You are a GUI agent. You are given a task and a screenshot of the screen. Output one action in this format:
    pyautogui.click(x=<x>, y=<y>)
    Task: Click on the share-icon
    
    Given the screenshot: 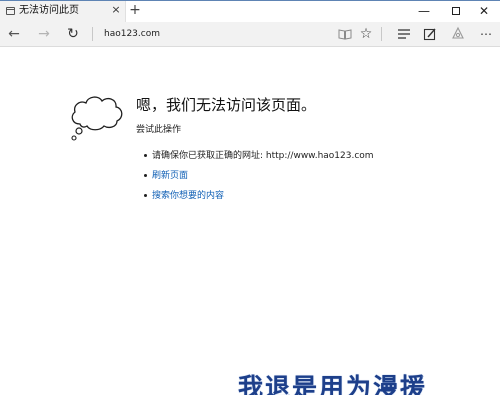 What is the action you would take?
    pyautogui.click(x=458, y=34)
    